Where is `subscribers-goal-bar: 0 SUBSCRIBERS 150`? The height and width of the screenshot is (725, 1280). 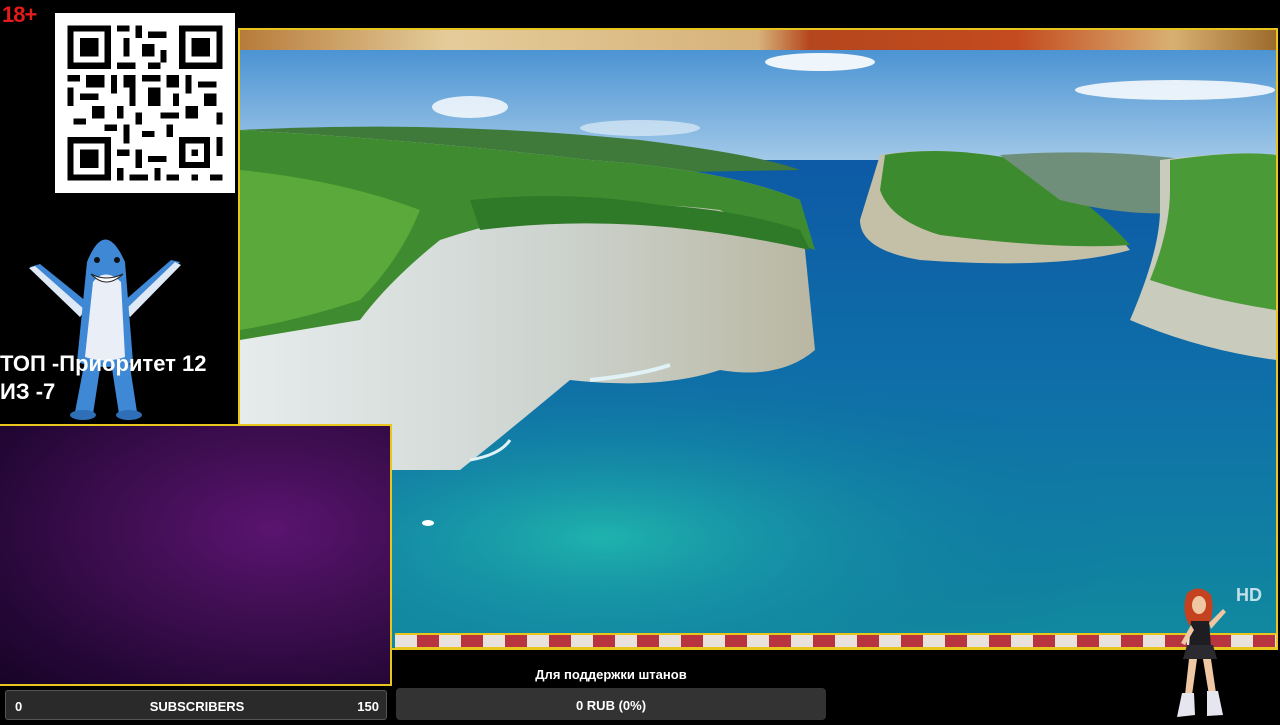
subscribers-goal-bar: 0 SUBSCRIBERS 150 is located at coordinates (196, 705).